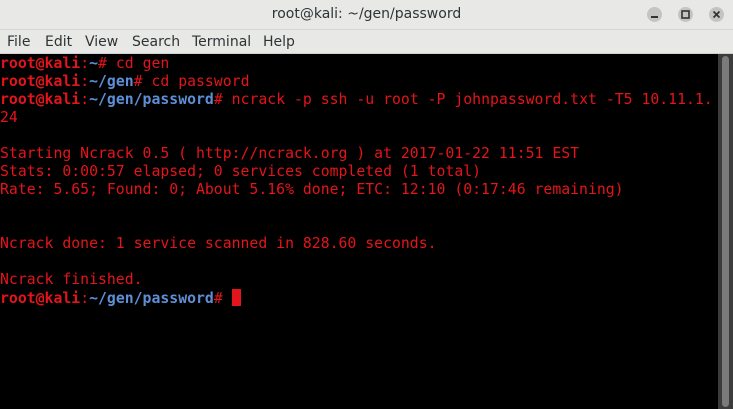 The image size is (733, 409). I want to click on output-line: Ncrack finished., so click(71, 280).